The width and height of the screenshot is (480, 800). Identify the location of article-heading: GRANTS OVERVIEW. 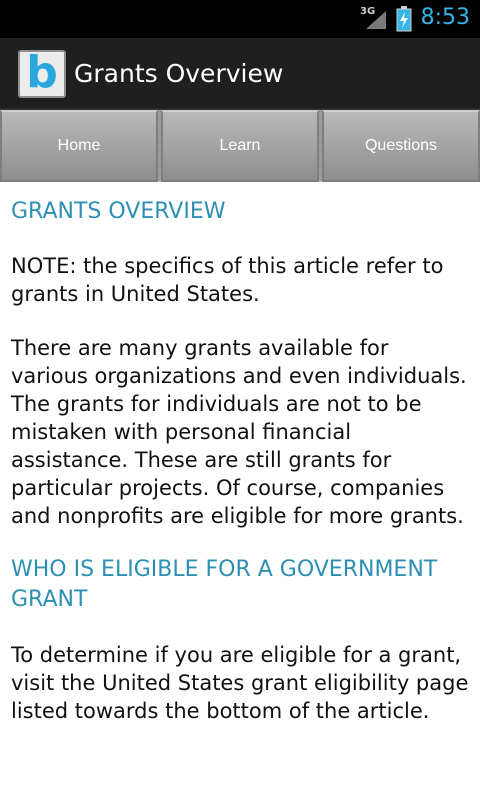
(118, 211).